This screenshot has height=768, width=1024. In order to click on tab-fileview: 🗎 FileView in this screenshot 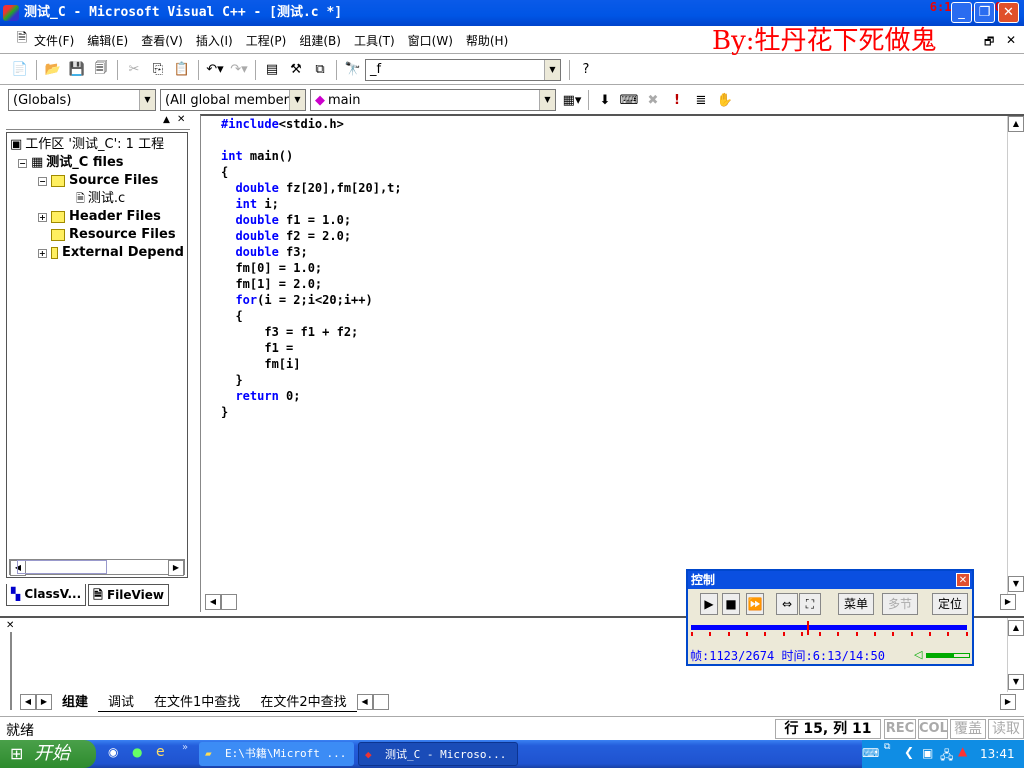, I will do `click(128, 595)`.